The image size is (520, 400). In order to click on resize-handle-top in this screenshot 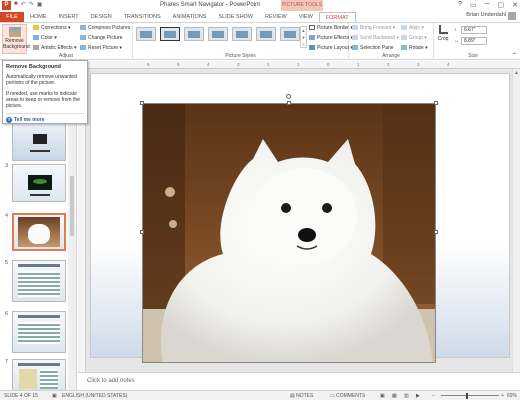, I will do `click(289, 103)`.